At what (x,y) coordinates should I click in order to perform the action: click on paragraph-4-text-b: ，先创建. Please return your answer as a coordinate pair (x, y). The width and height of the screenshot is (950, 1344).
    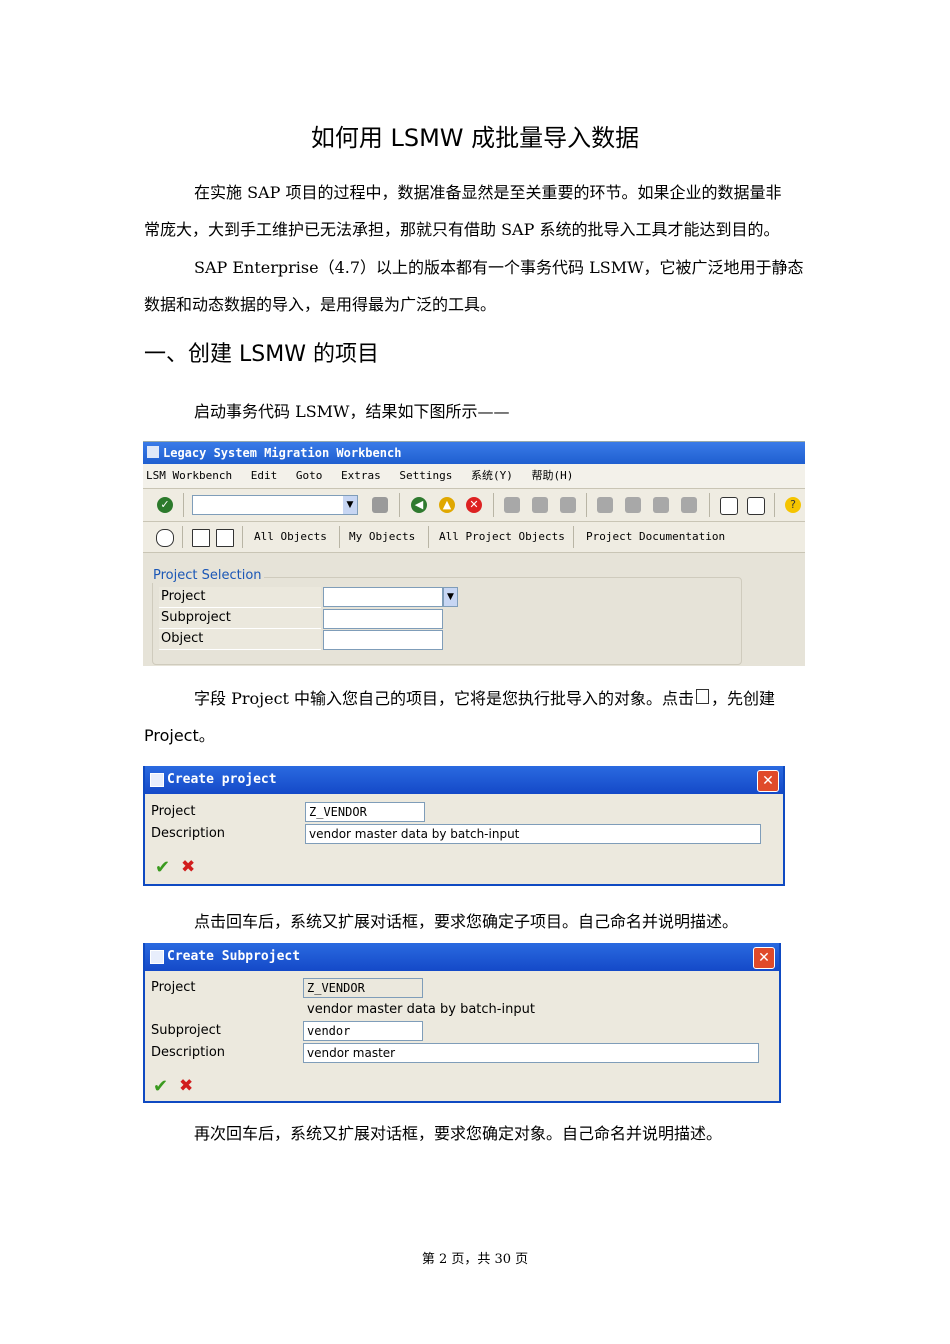
    Looking at the image, I should click on (743, 698).